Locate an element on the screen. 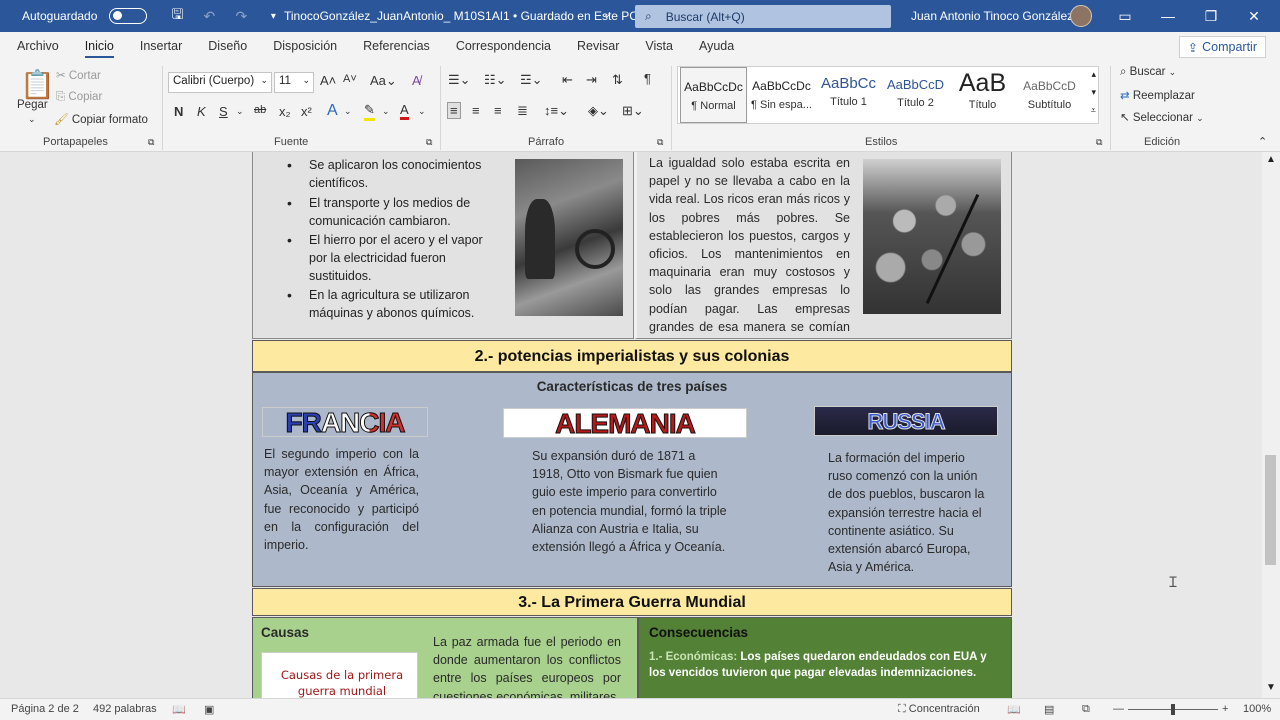 The width and height of the screenshot is (1280, 720). zoom-thumb is located at coordinates (1173, 709).